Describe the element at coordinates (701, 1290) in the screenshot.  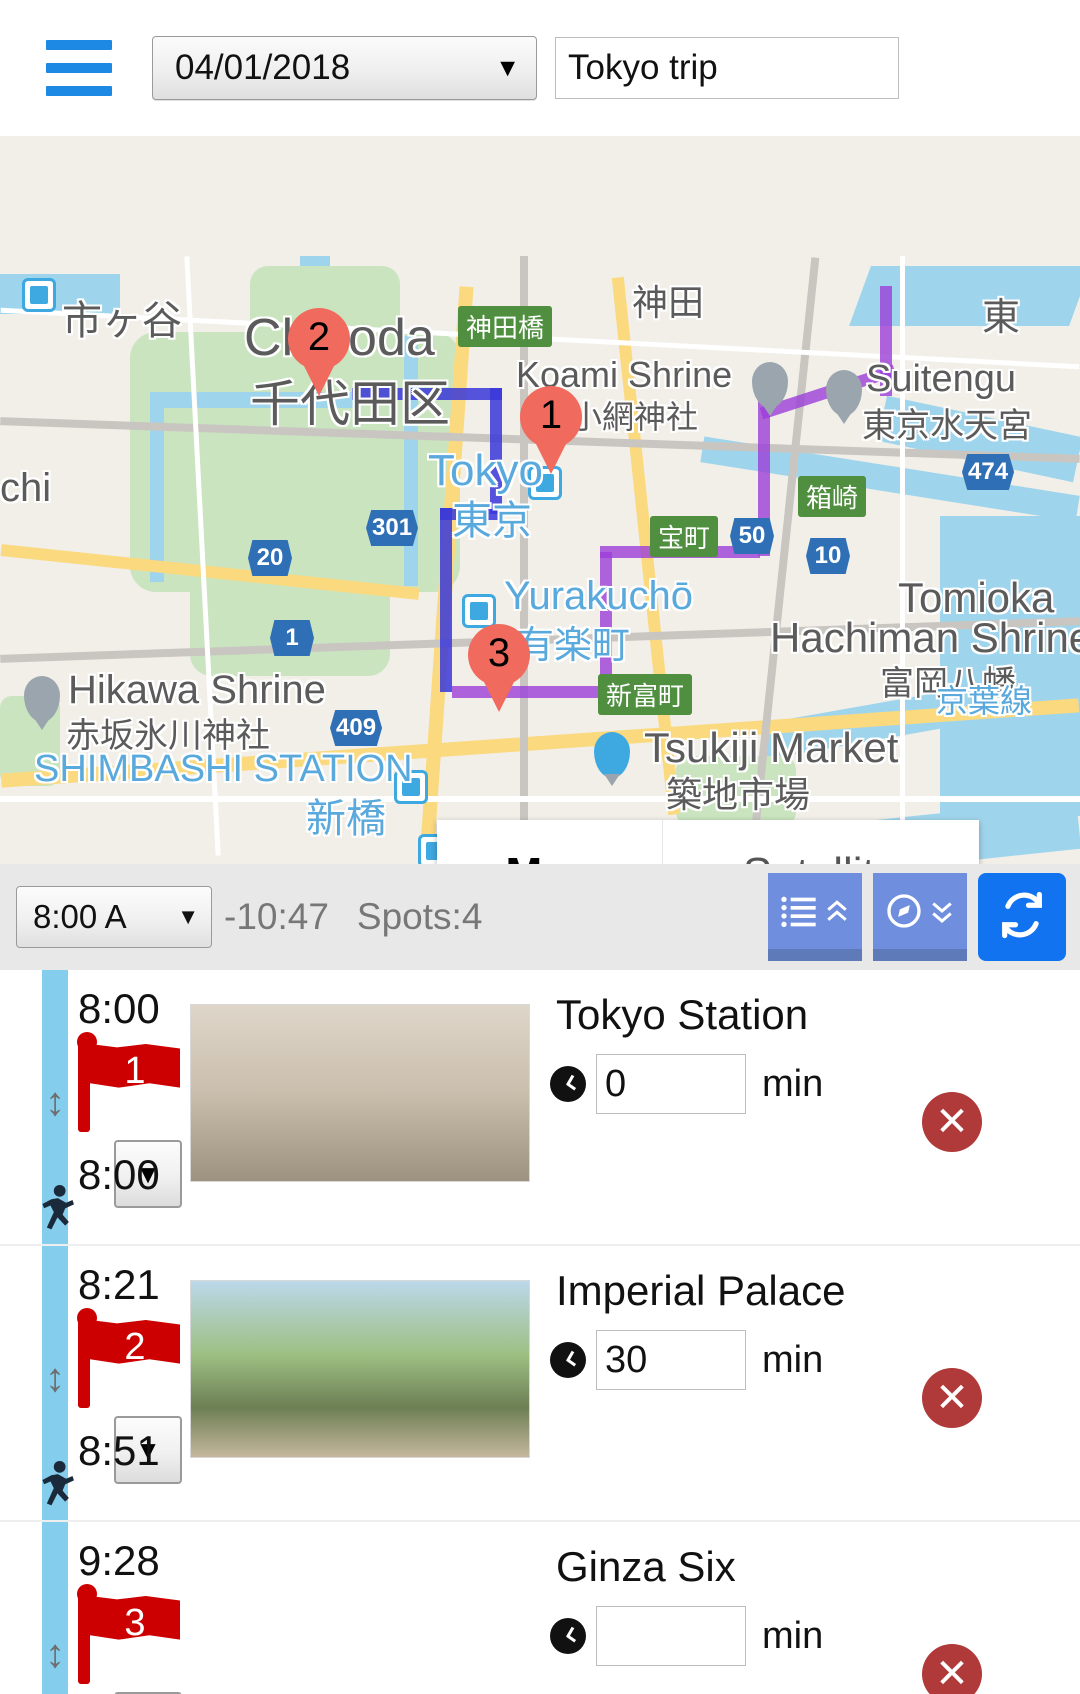
I see `spot-name: Imperial Palace` at that location.